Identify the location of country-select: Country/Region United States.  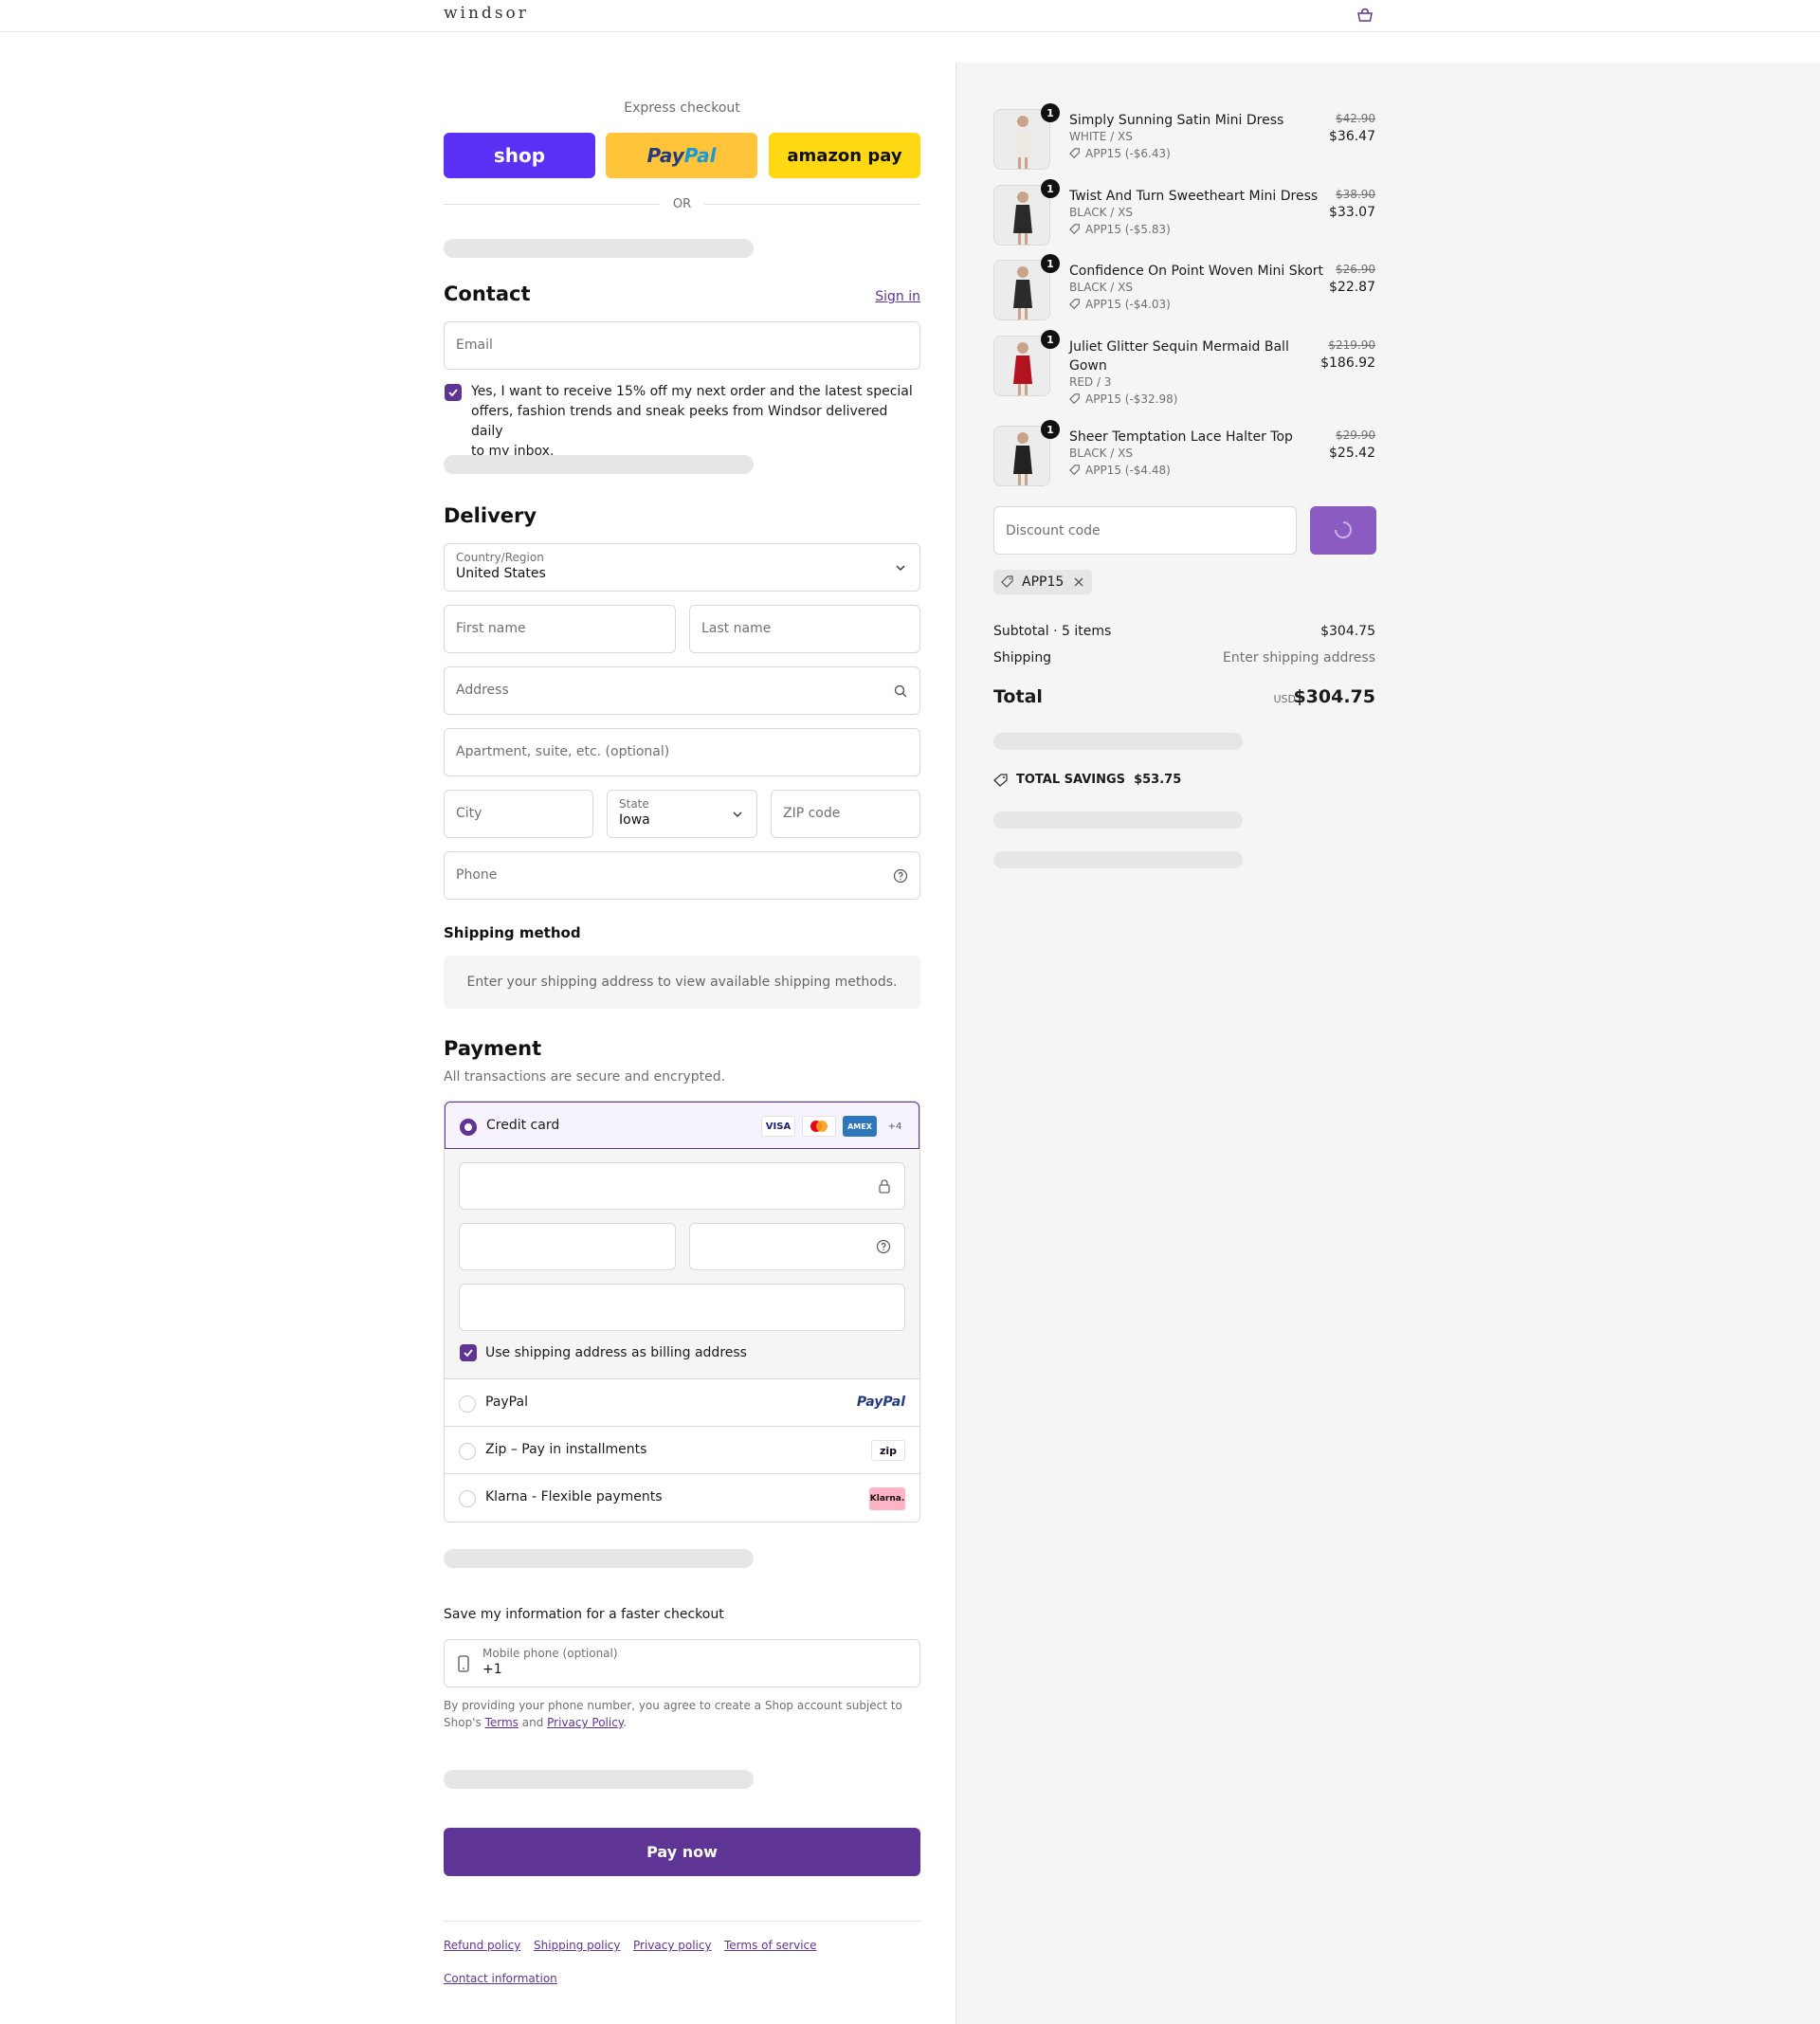
(682, 568).